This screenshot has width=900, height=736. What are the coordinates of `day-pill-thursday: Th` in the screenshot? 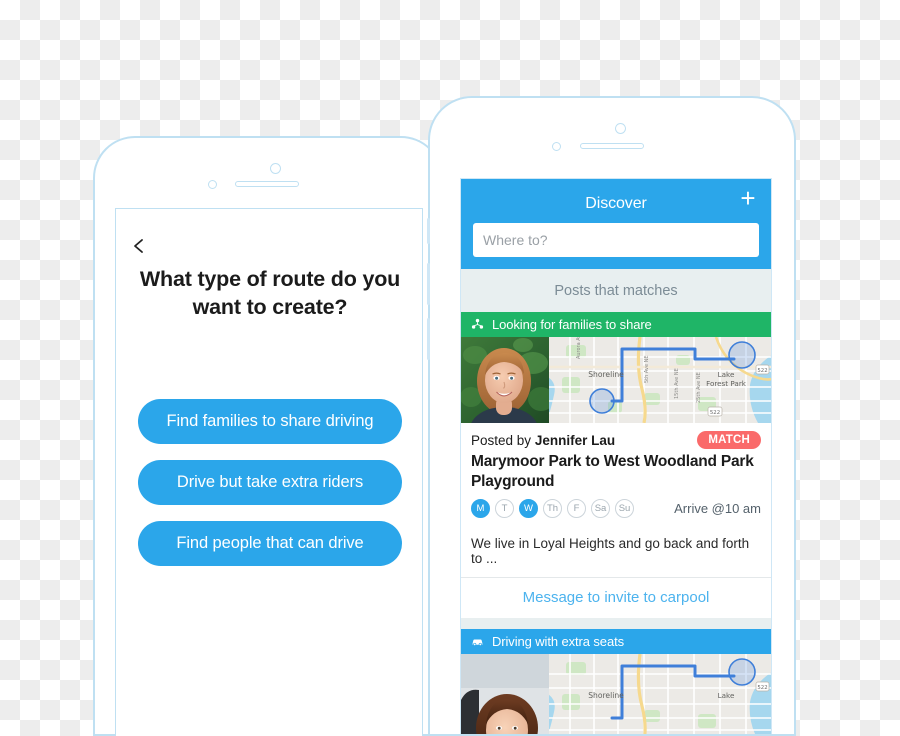 It's located at (552, 508).